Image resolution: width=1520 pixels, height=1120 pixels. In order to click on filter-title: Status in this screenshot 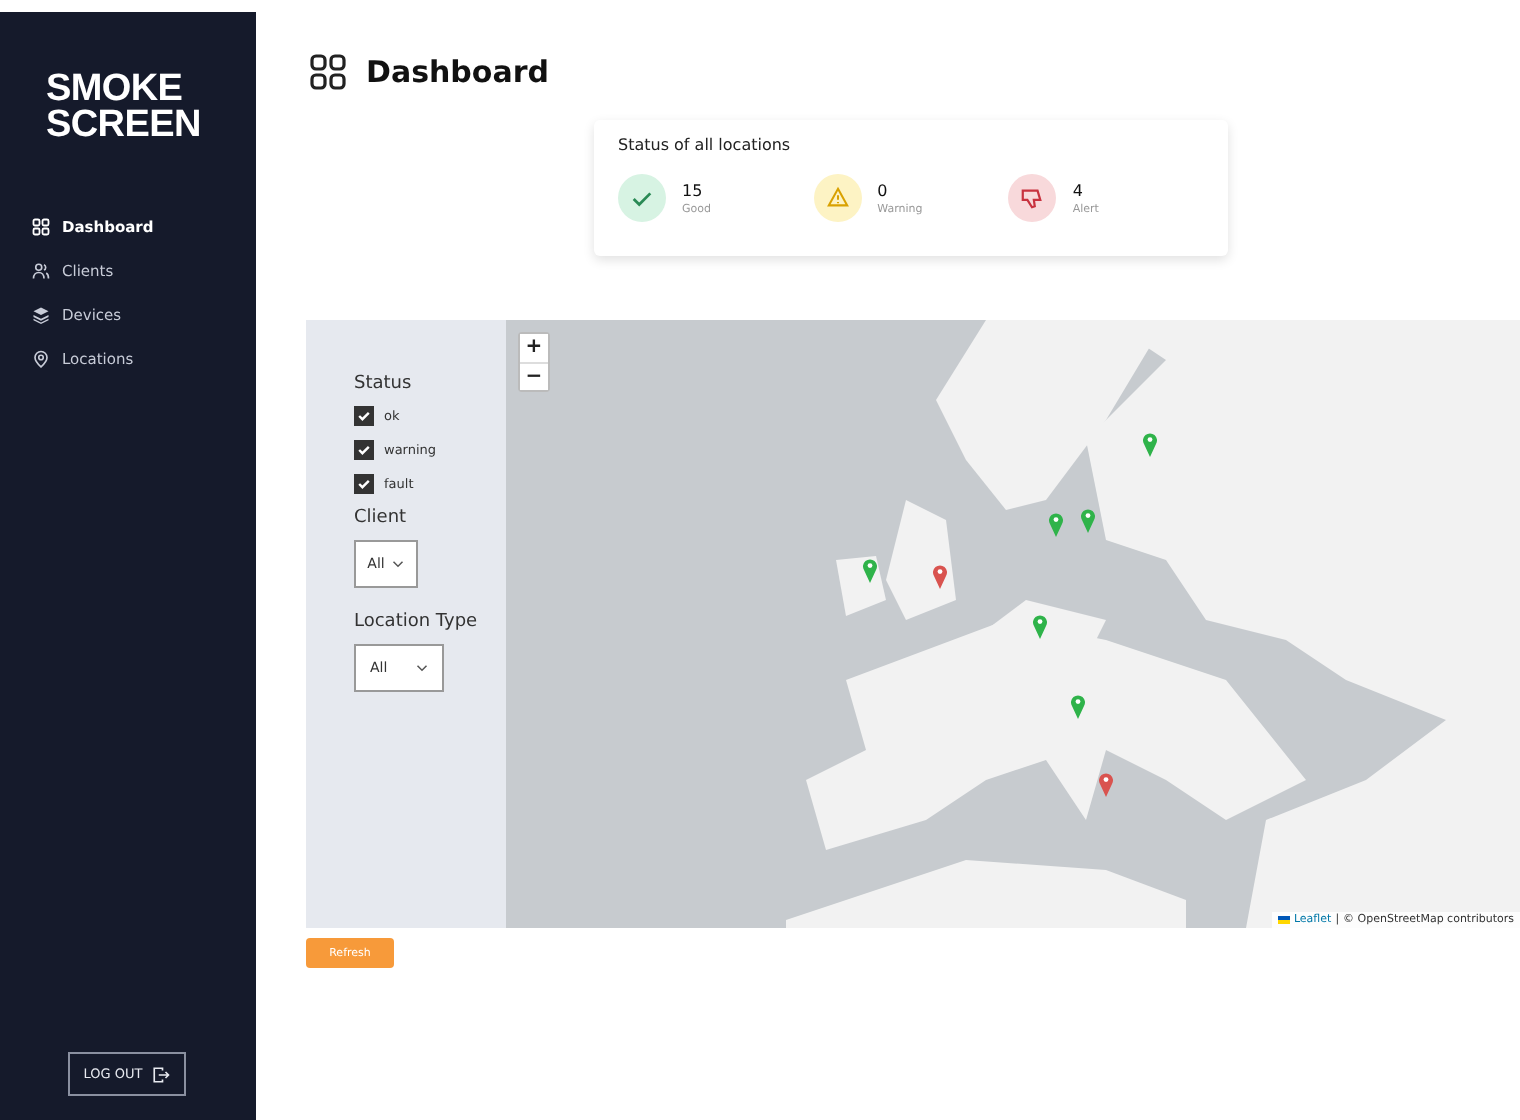, I will do `click(384, 384)`.